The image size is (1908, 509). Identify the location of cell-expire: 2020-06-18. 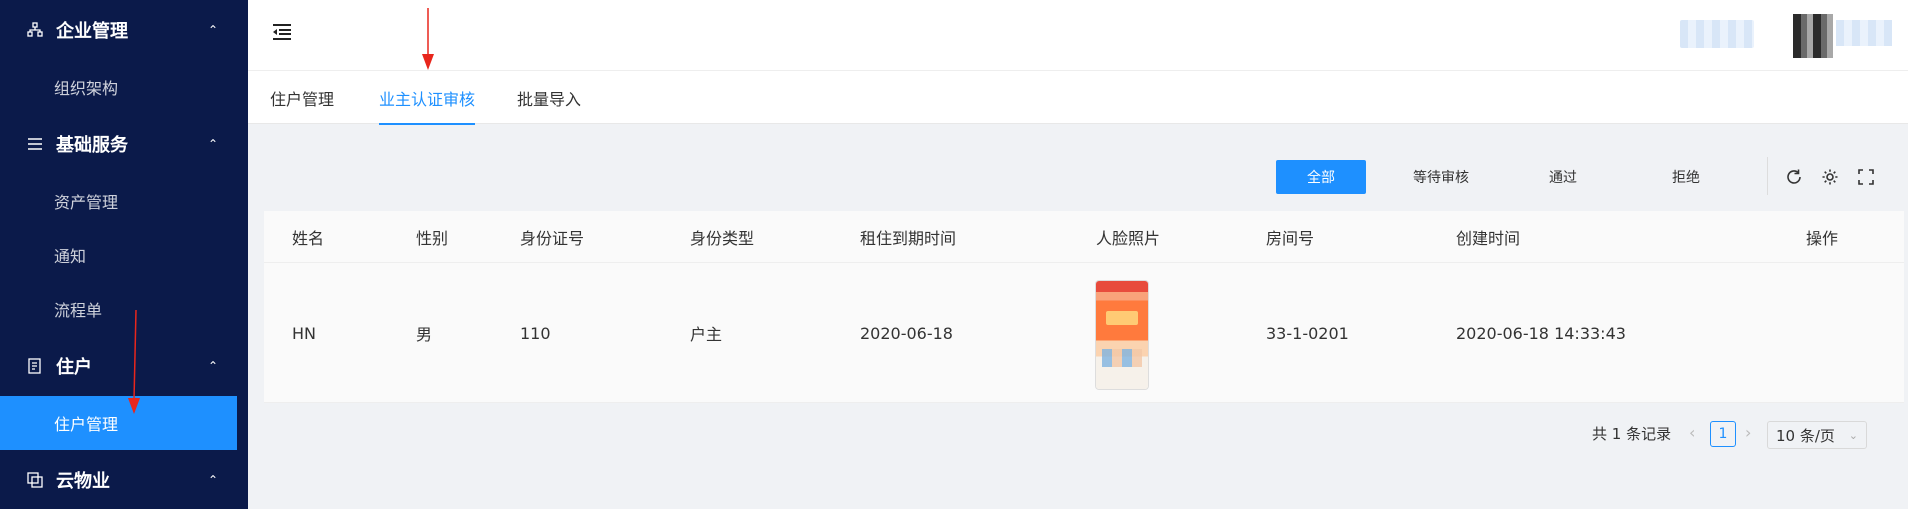
(906, 333).